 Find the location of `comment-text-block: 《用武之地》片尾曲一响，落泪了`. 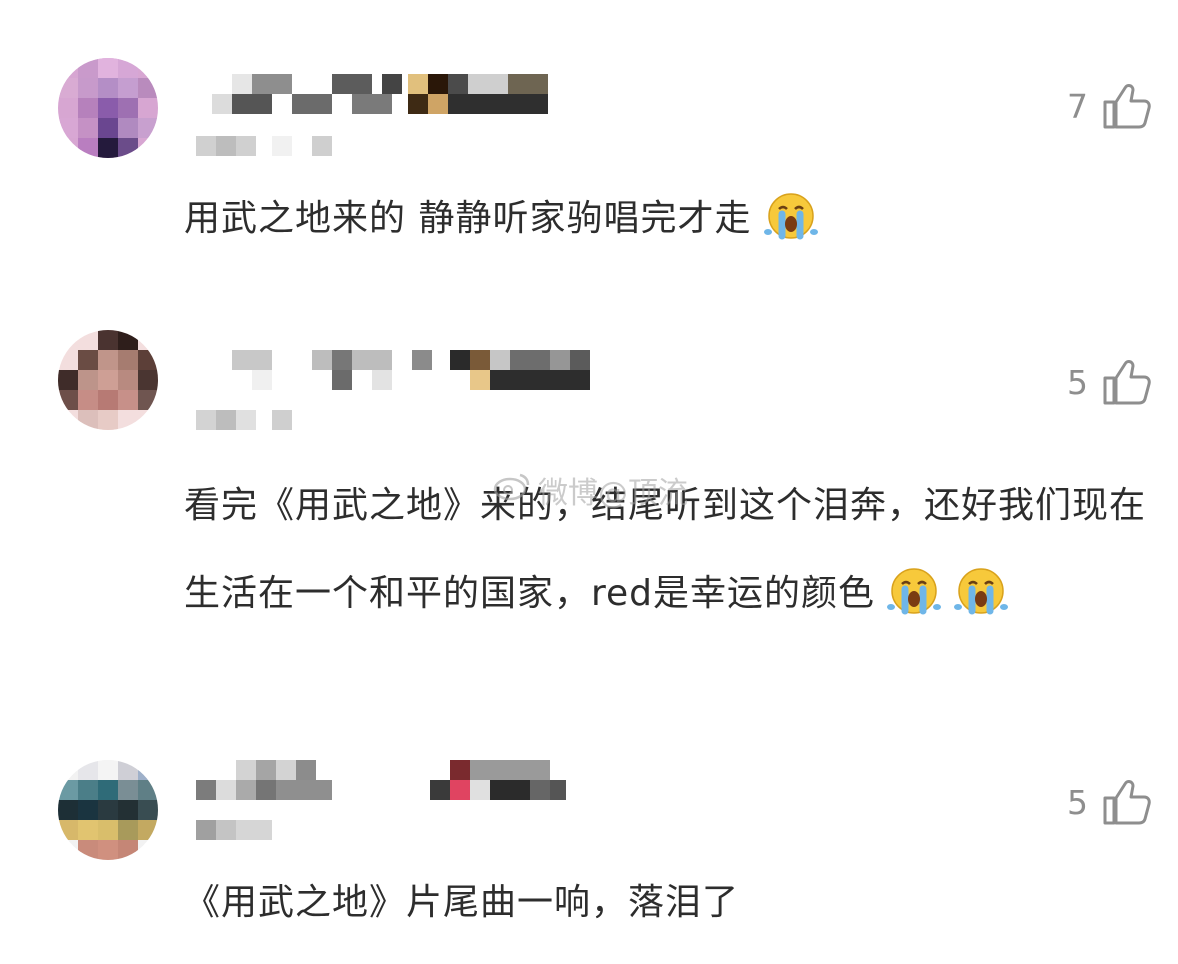

comment-text-block: 《用武之地》片尾曲一响，落泪了 is located at coordinates (670, 903).